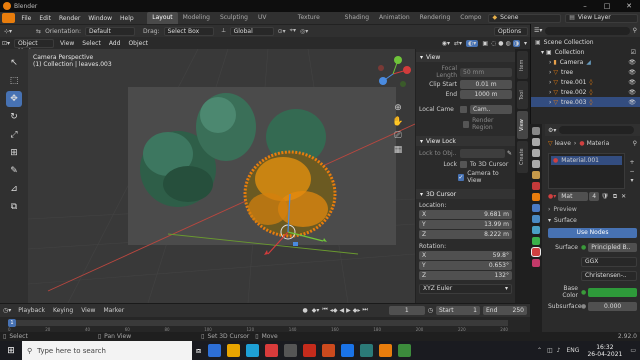 This screenshot has height=360, width=640. I want to click on gizmo-z-icon, so click(383, 81).